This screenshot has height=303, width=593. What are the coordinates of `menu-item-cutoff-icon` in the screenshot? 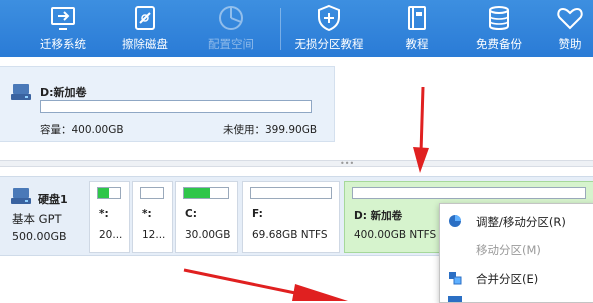 It's located at (455, 299).